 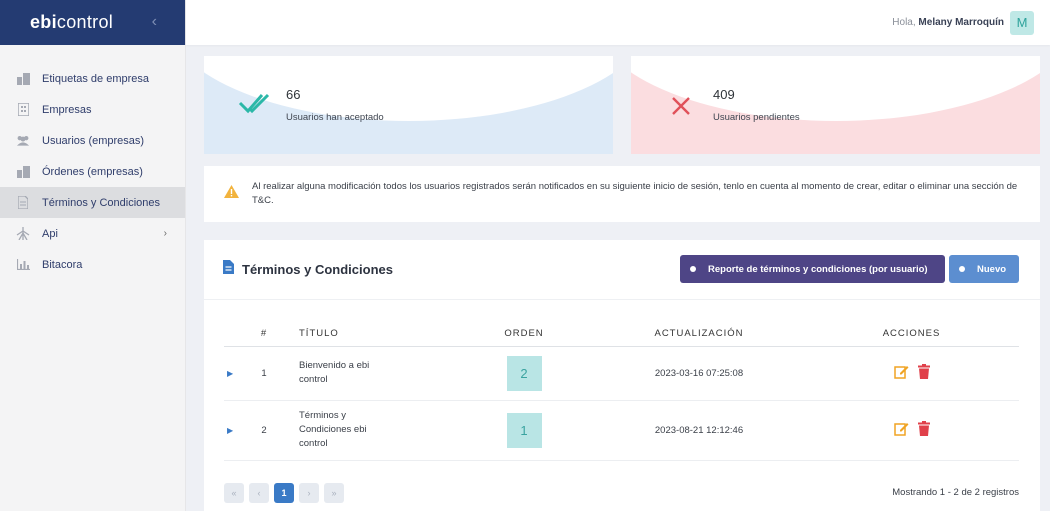 I want to click on pending-label: Usuarios pendientes, so click(x=756, y=117).